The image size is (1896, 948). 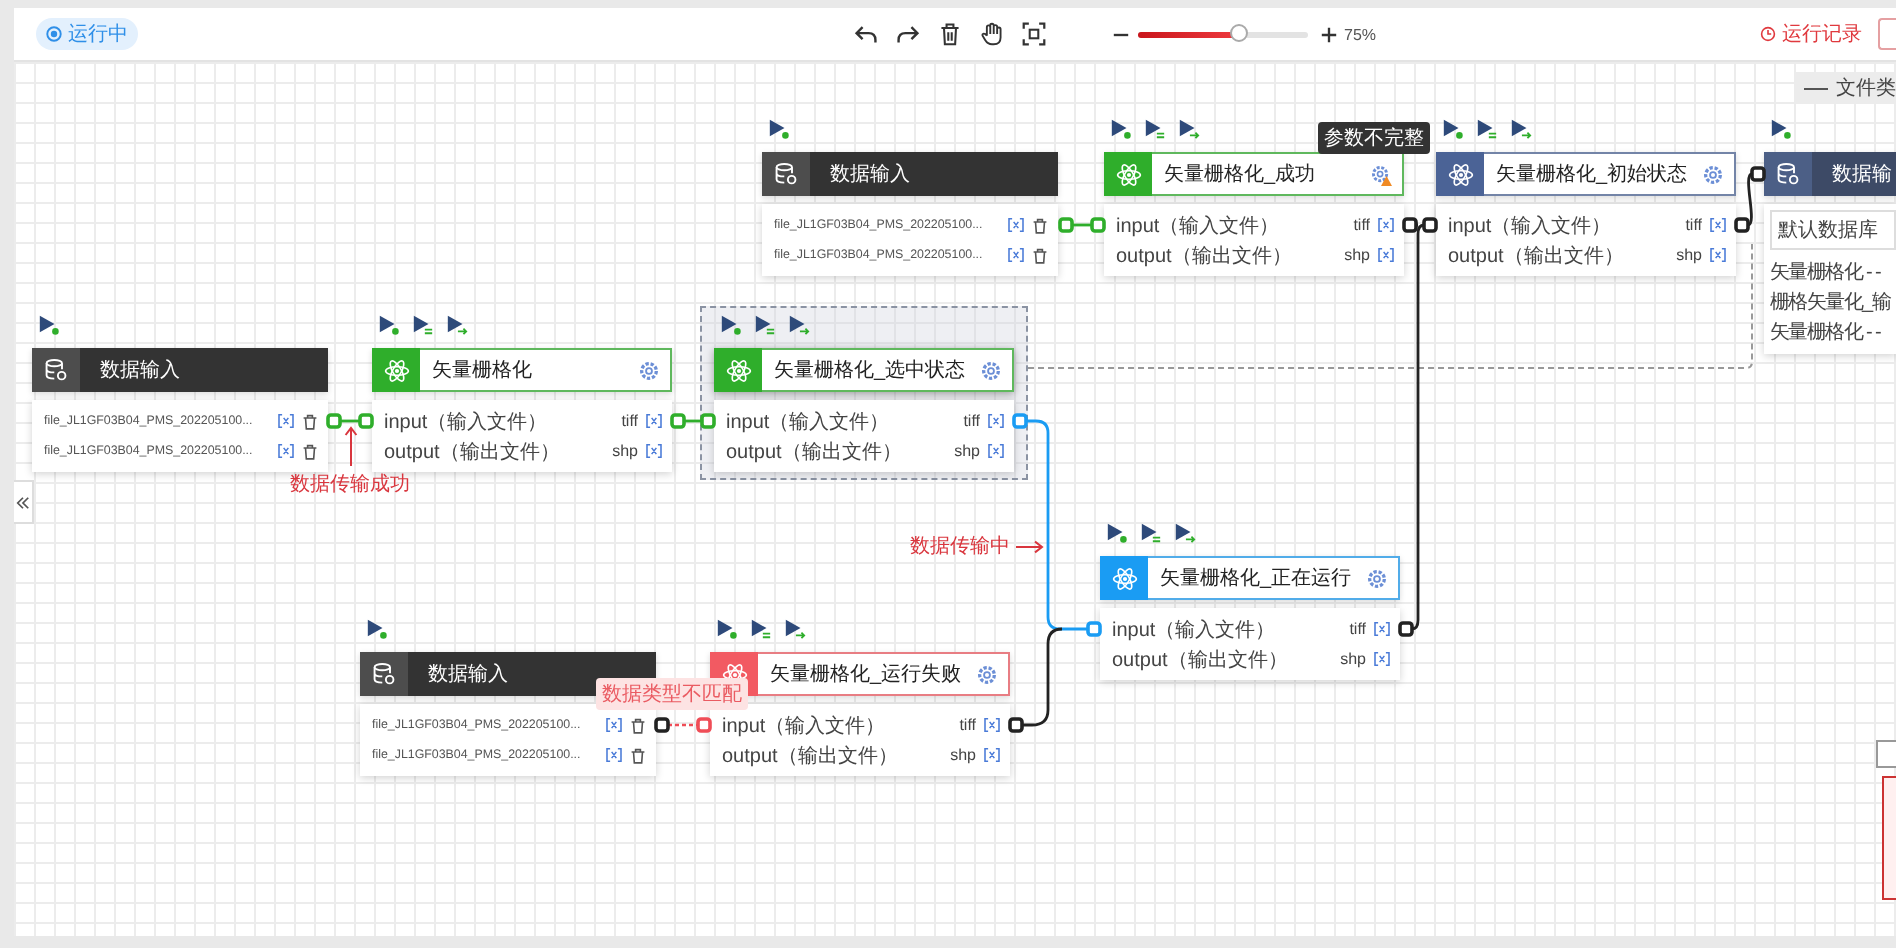 I want to click on port-name: output（输出文件）, so click(x=1205, y=256).